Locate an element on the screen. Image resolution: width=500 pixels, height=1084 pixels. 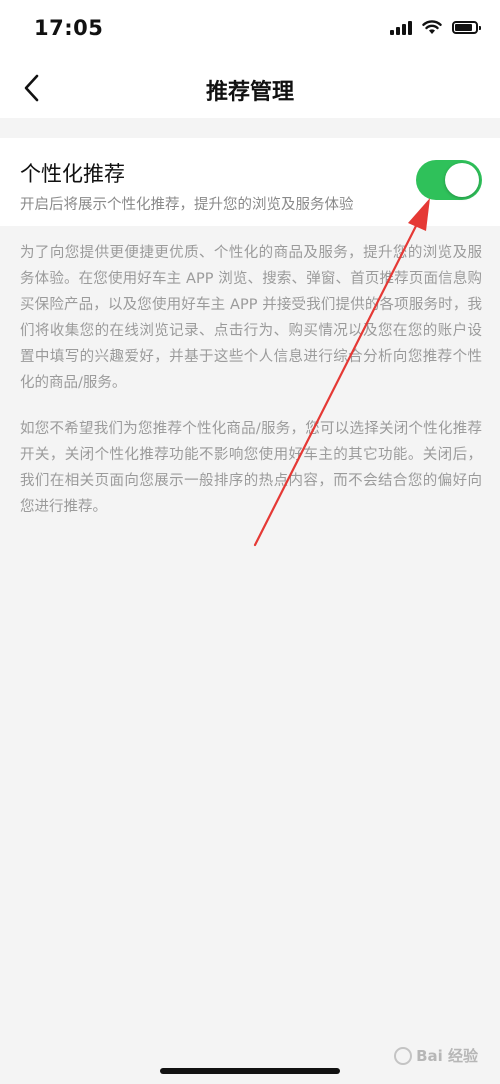
nav-bar: 推荐管理 is located at coordinates (250, 89).